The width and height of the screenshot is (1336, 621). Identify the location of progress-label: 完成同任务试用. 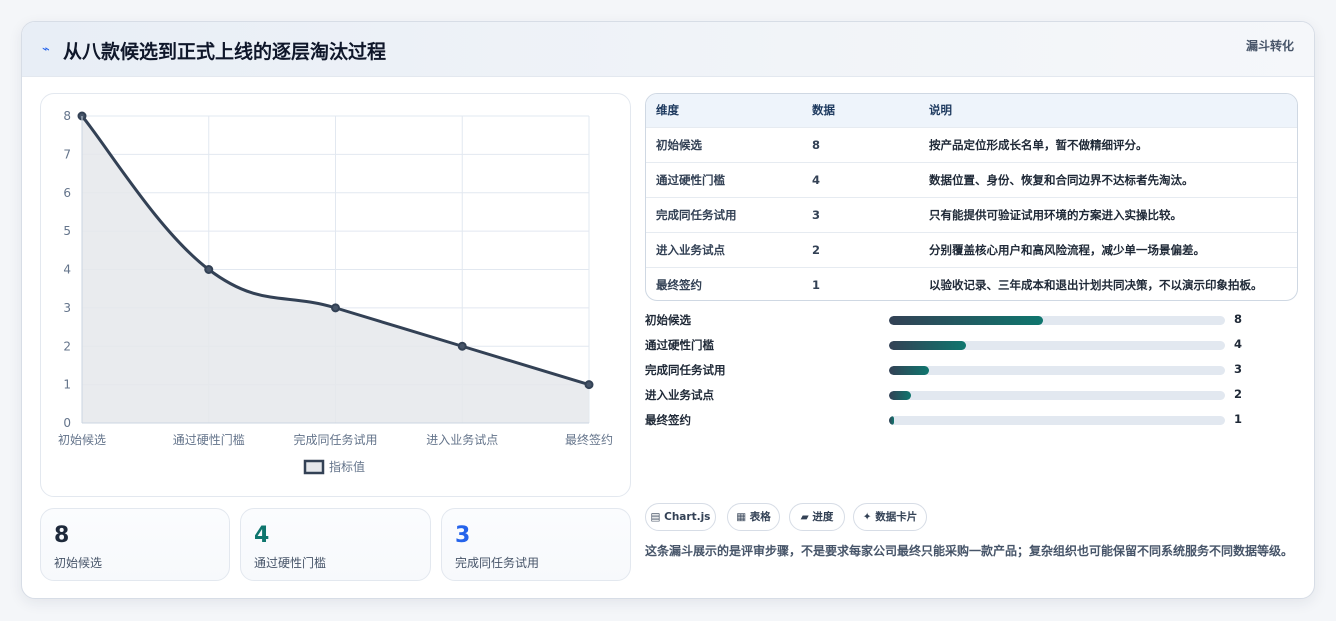
(685, 370).